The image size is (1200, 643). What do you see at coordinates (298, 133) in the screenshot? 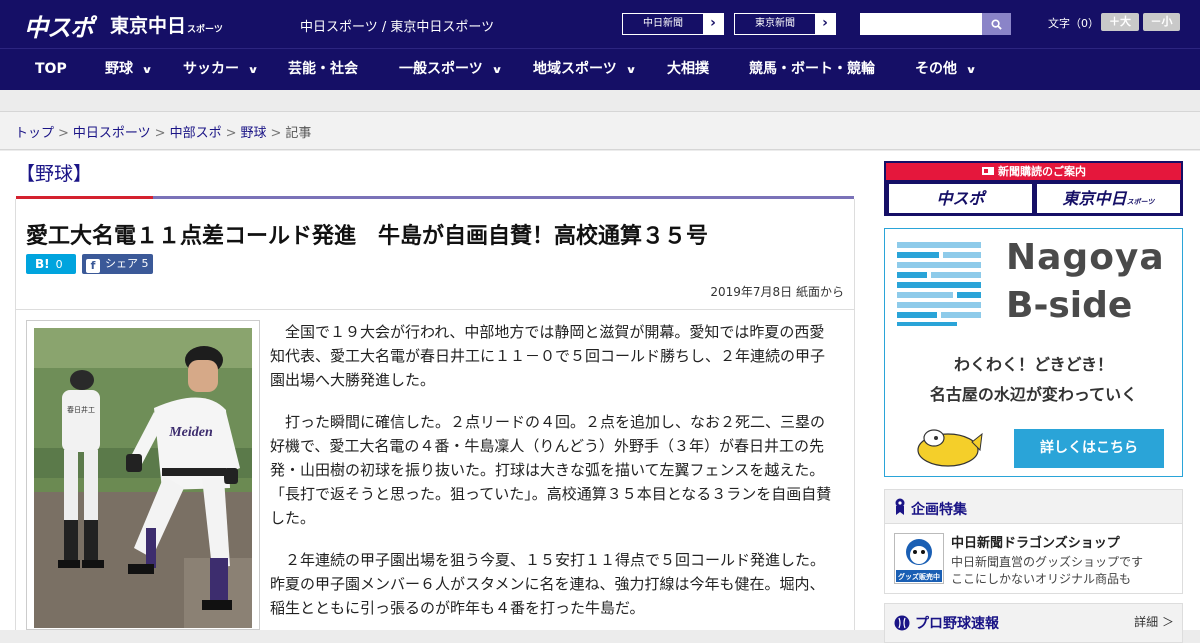
I see `breadcrumb-current: 記事` at bounding box center [298, 133].